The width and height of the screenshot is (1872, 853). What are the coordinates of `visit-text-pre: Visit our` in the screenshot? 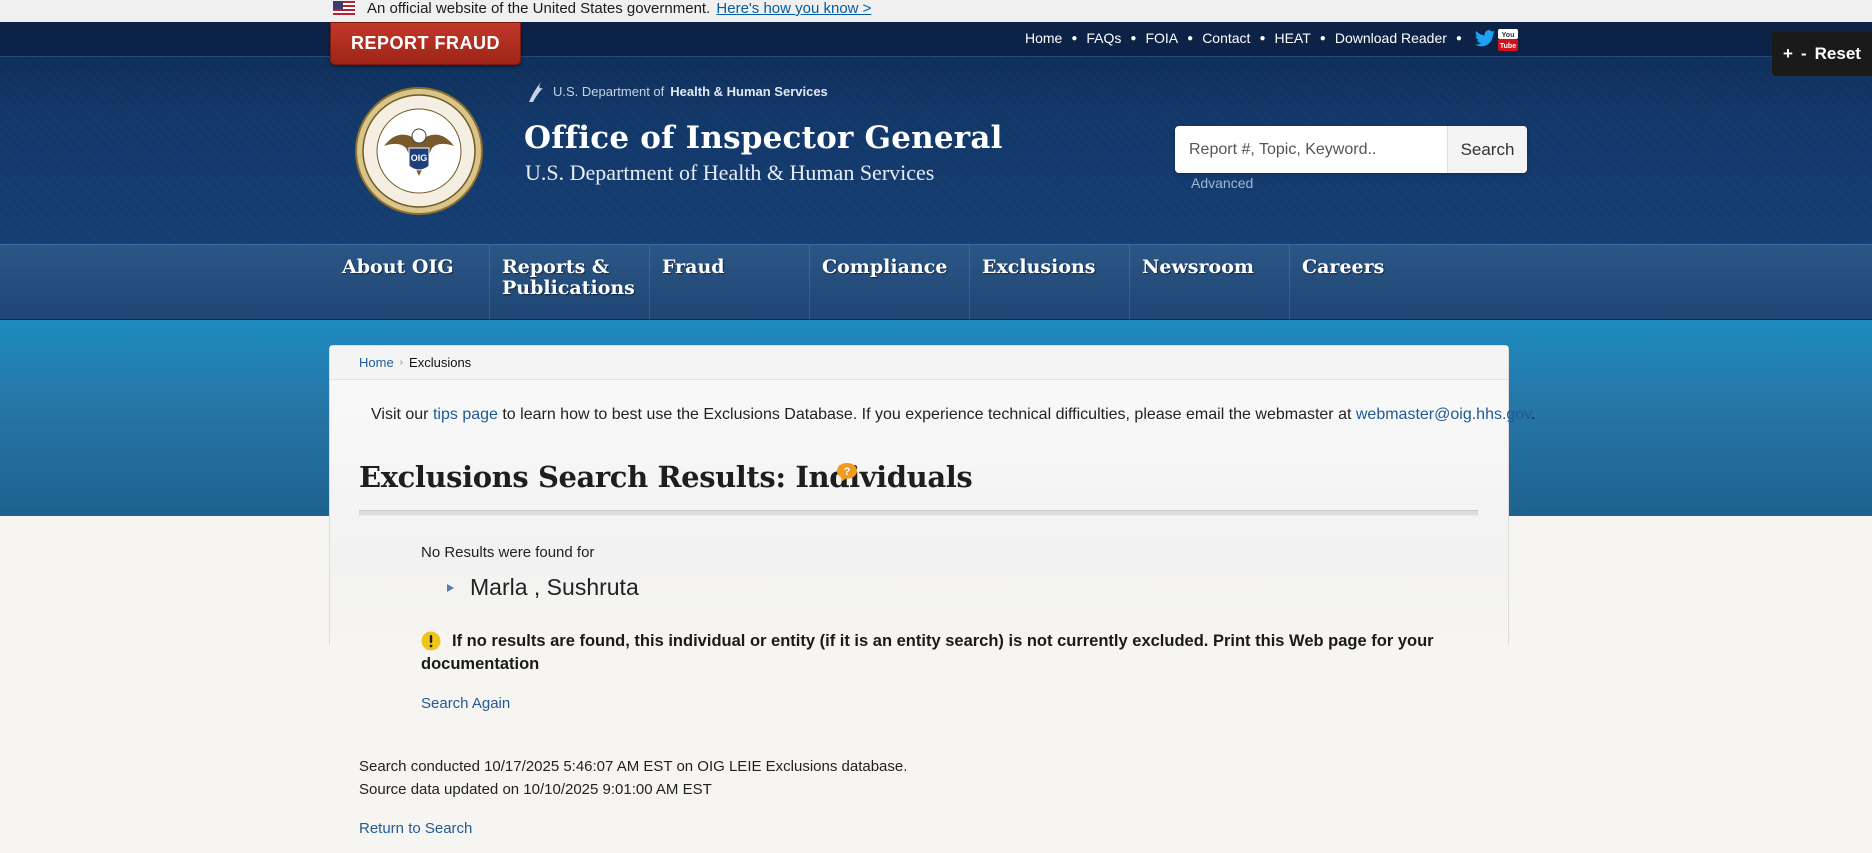 It's located at (400, 414).